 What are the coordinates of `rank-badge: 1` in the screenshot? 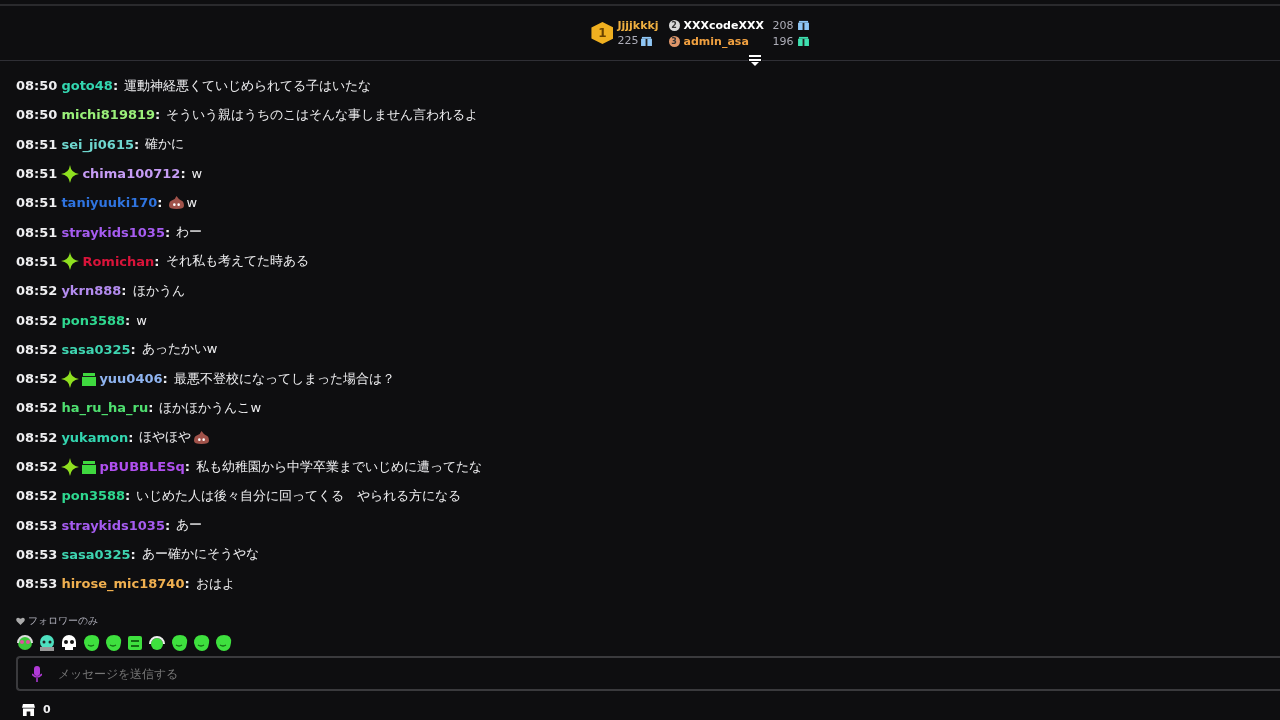 It's located at (602, 33).